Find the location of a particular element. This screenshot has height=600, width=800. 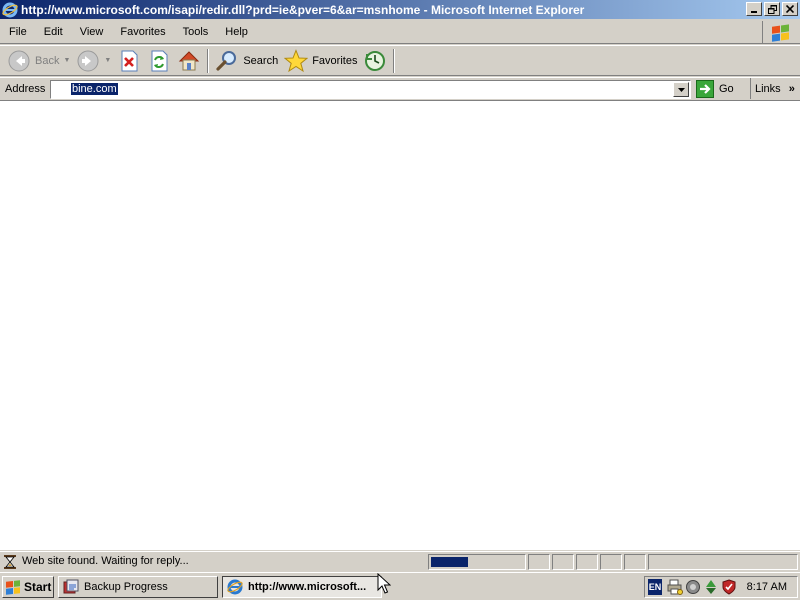

history-icon is located at coordinates (375, 60).